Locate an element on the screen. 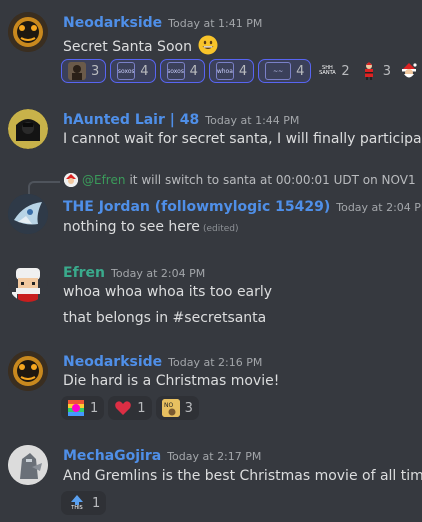  custom-emoji-santa-text-icon: SHH SANTA is located at coordinates (327, 70).